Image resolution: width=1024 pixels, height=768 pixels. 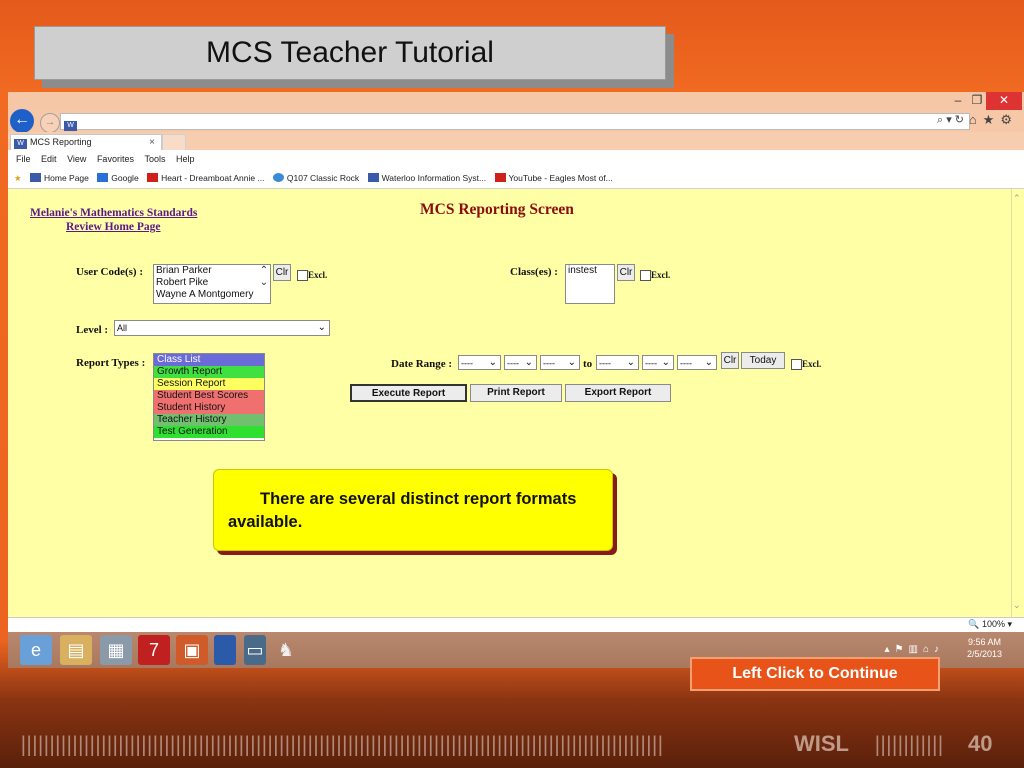 I want to click on classes-listbox: instest, so click(x=590, y=284).